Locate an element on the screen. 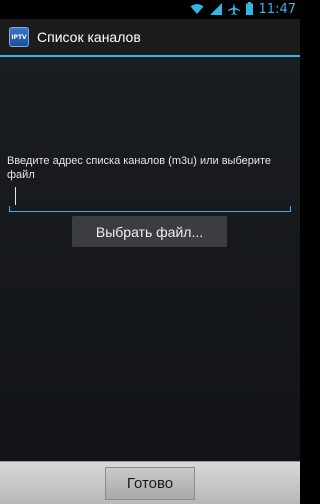  app-icon: IPTV is located at coordinates (19, 37).